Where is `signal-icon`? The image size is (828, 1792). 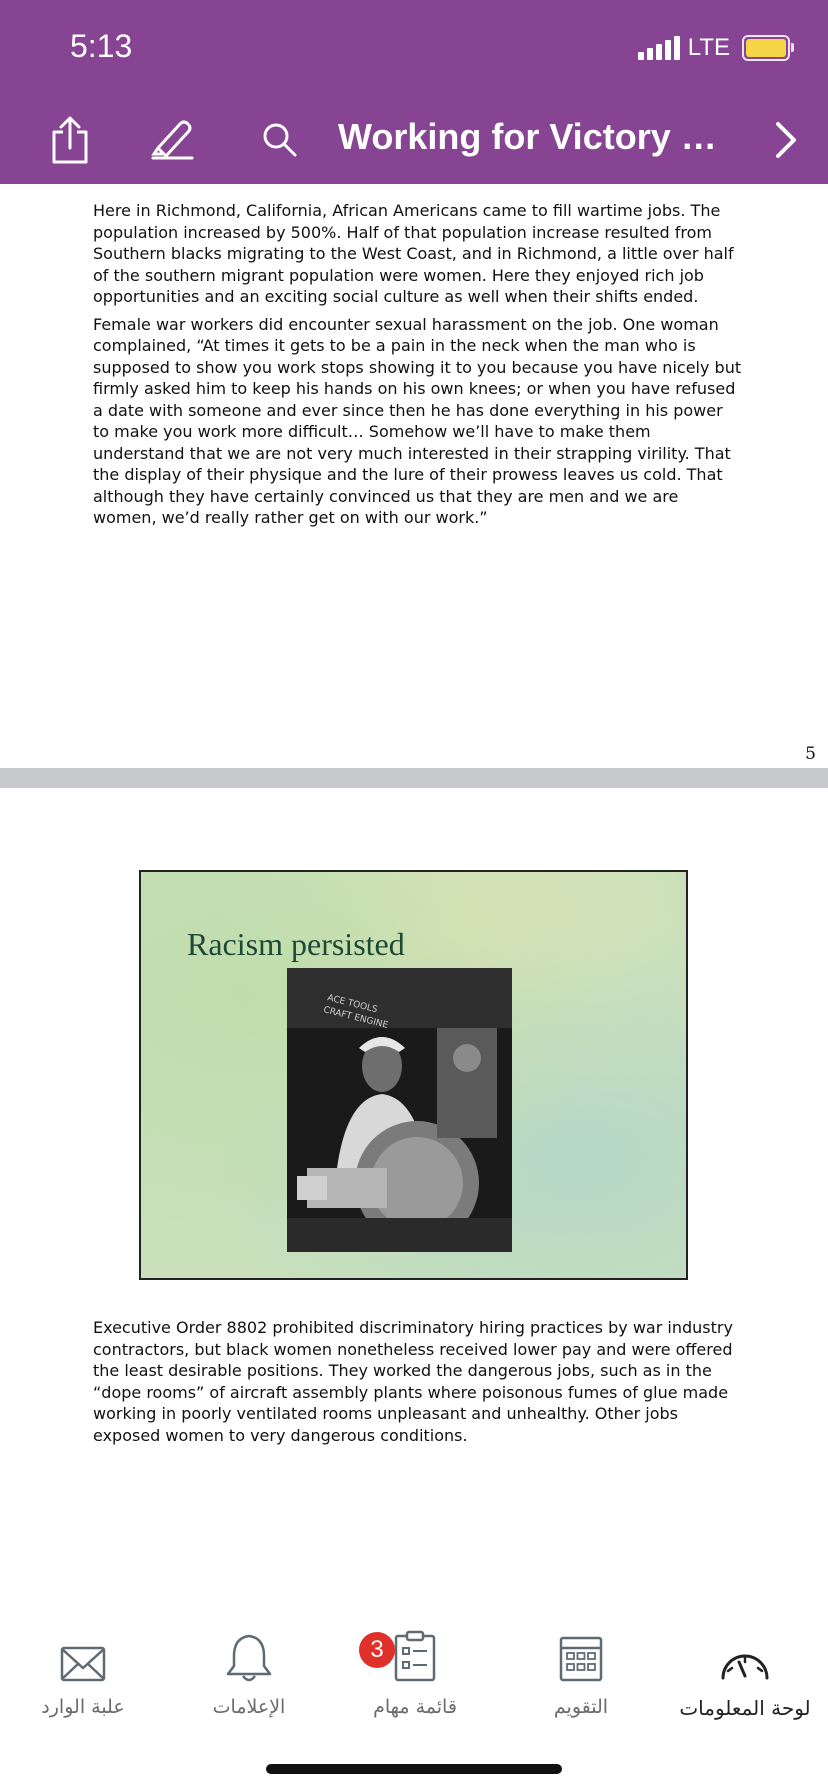
signal-icon is located at coordinates (658, 48).